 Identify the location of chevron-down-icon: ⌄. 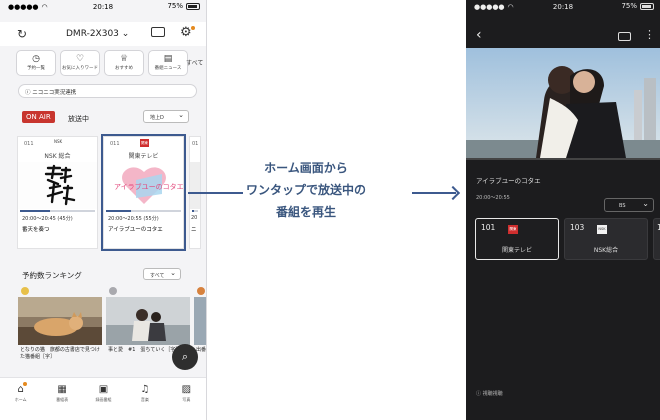
(125, 34).